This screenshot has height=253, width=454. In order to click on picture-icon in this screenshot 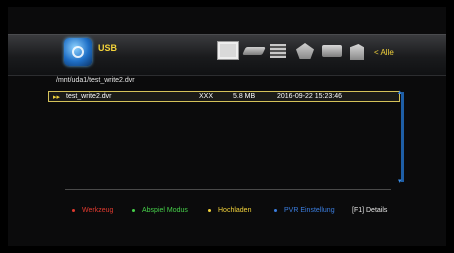, I will do `click(278, 51)`.